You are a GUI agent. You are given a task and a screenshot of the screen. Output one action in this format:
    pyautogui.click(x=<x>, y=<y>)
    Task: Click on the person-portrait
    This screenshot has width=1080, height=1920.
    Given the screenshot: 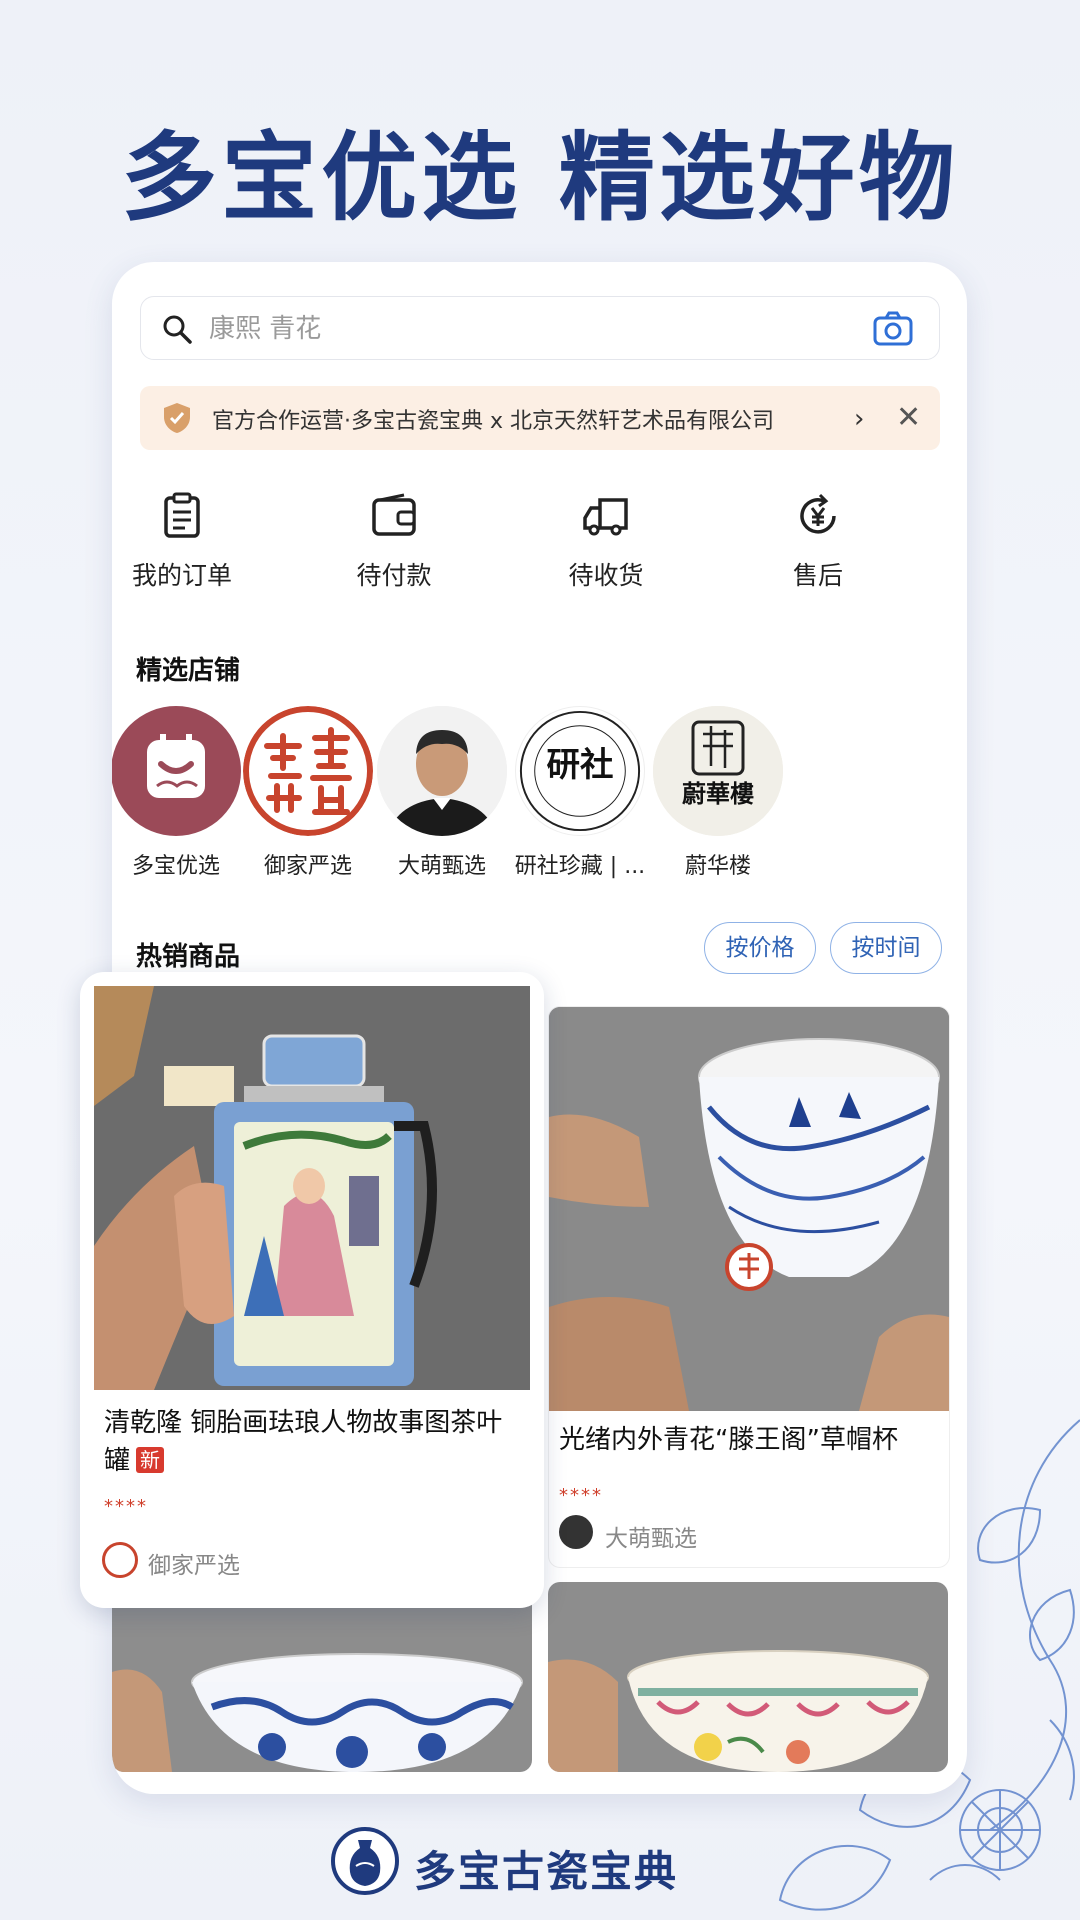 What is the action you would take?
    pyautogui.click(x=442, y=771)
    